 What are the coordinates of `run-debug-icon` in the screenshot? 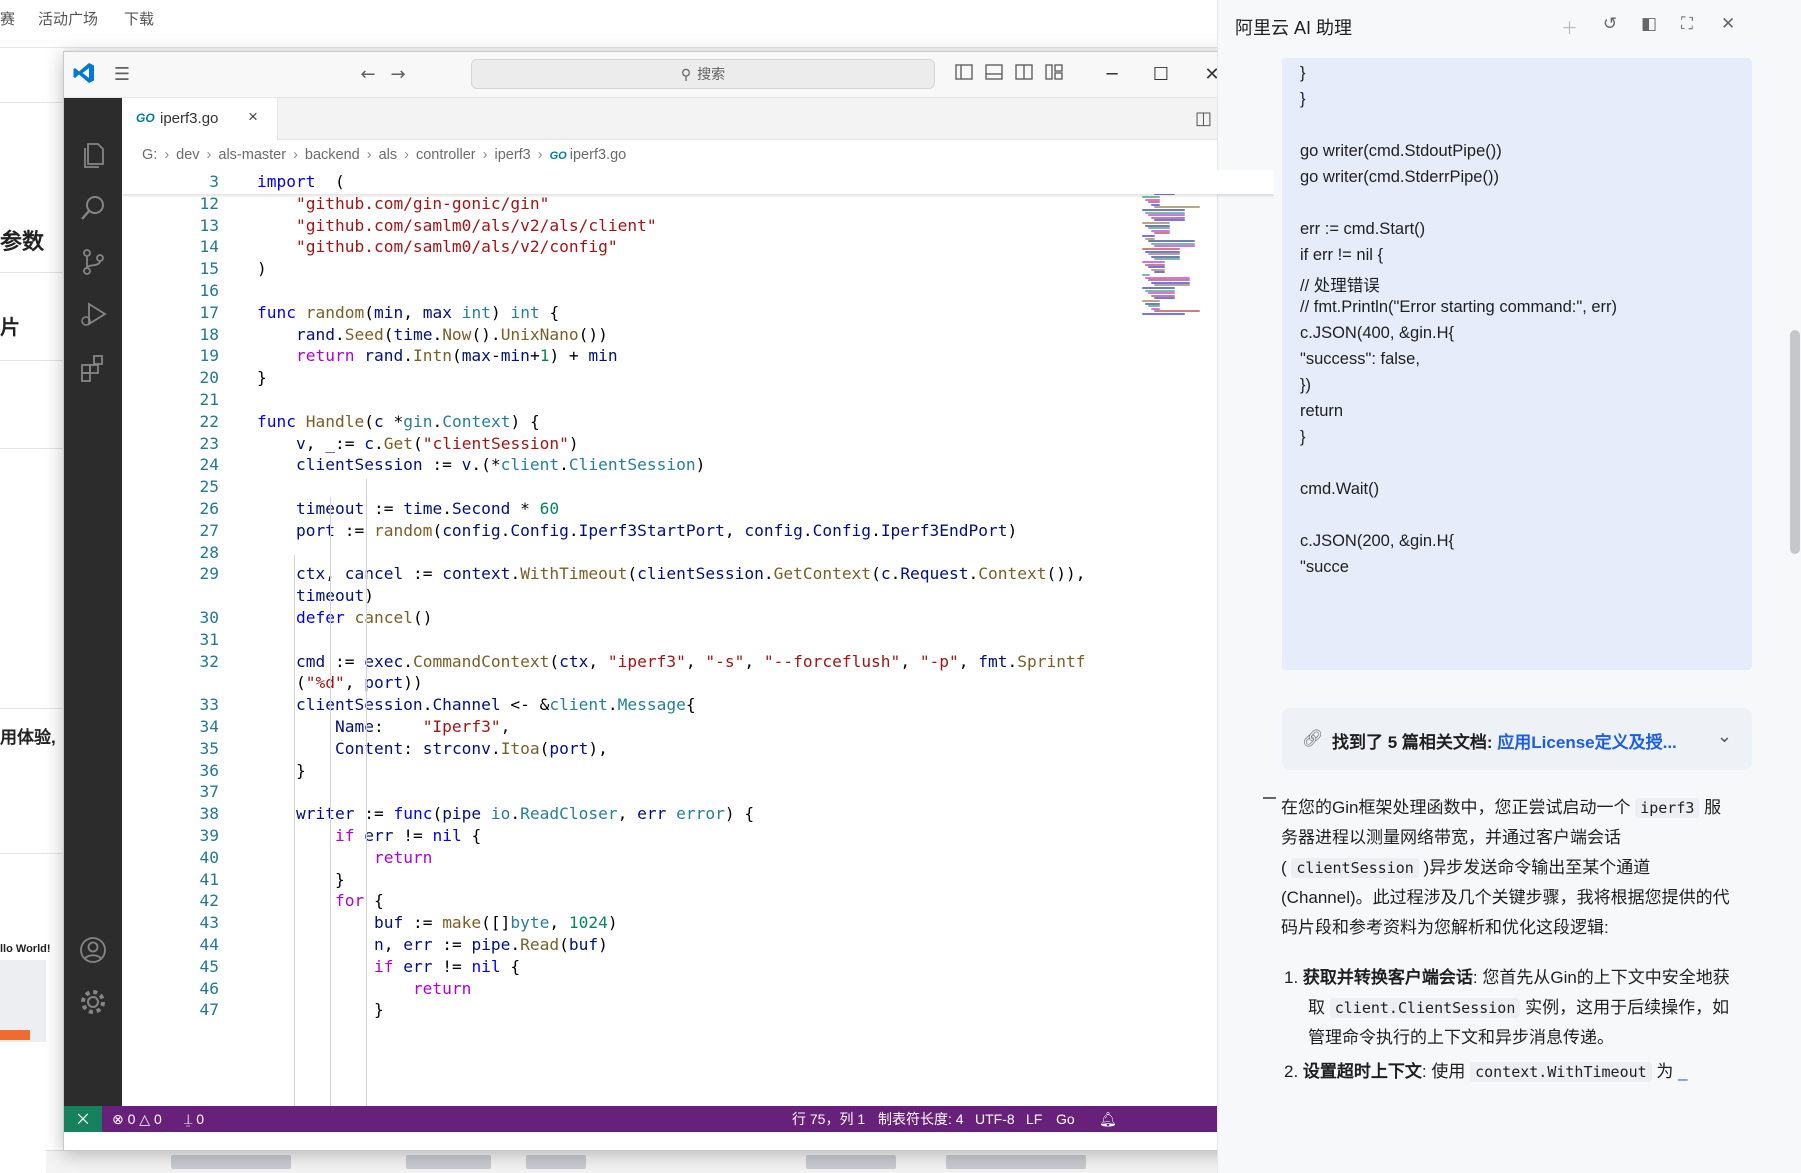 It's located at (93, 314).